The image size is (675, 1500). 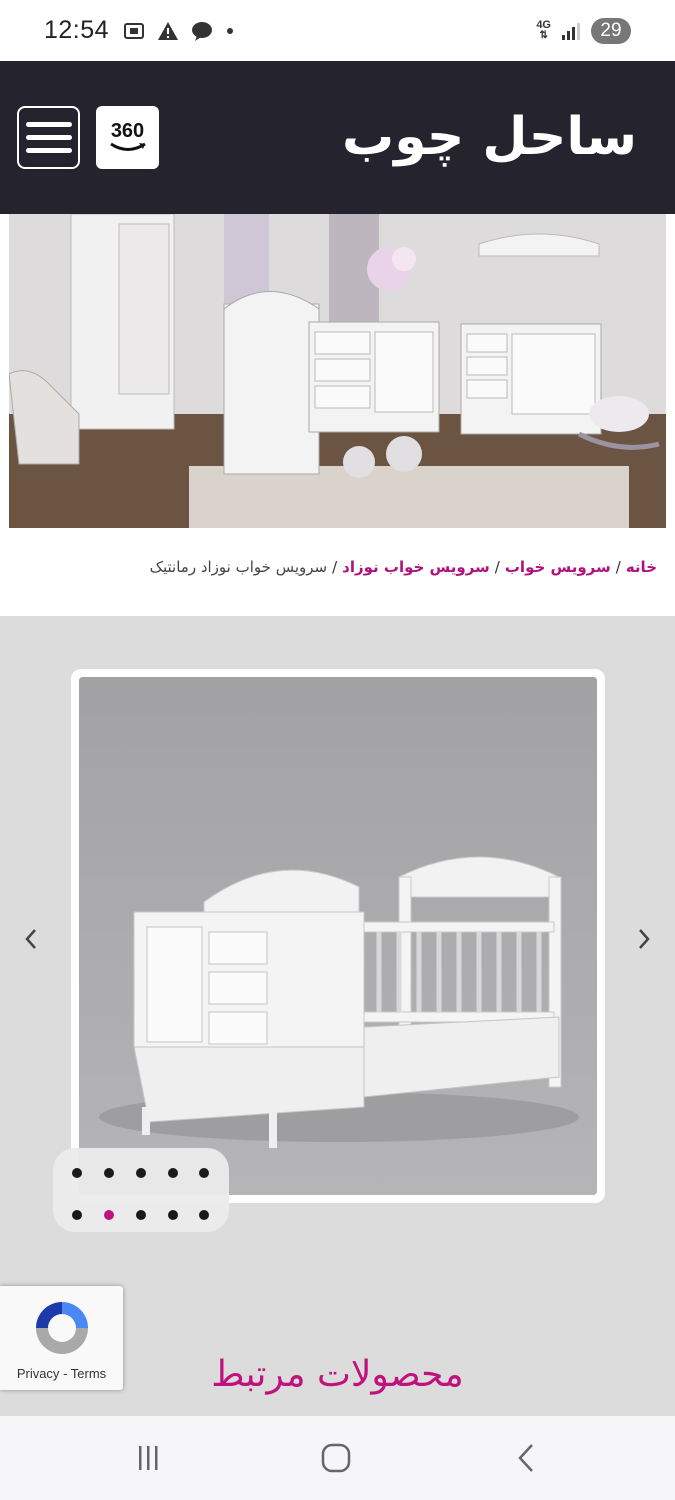 I want to click on chevron-right-icon, so click(x=644, y=939).